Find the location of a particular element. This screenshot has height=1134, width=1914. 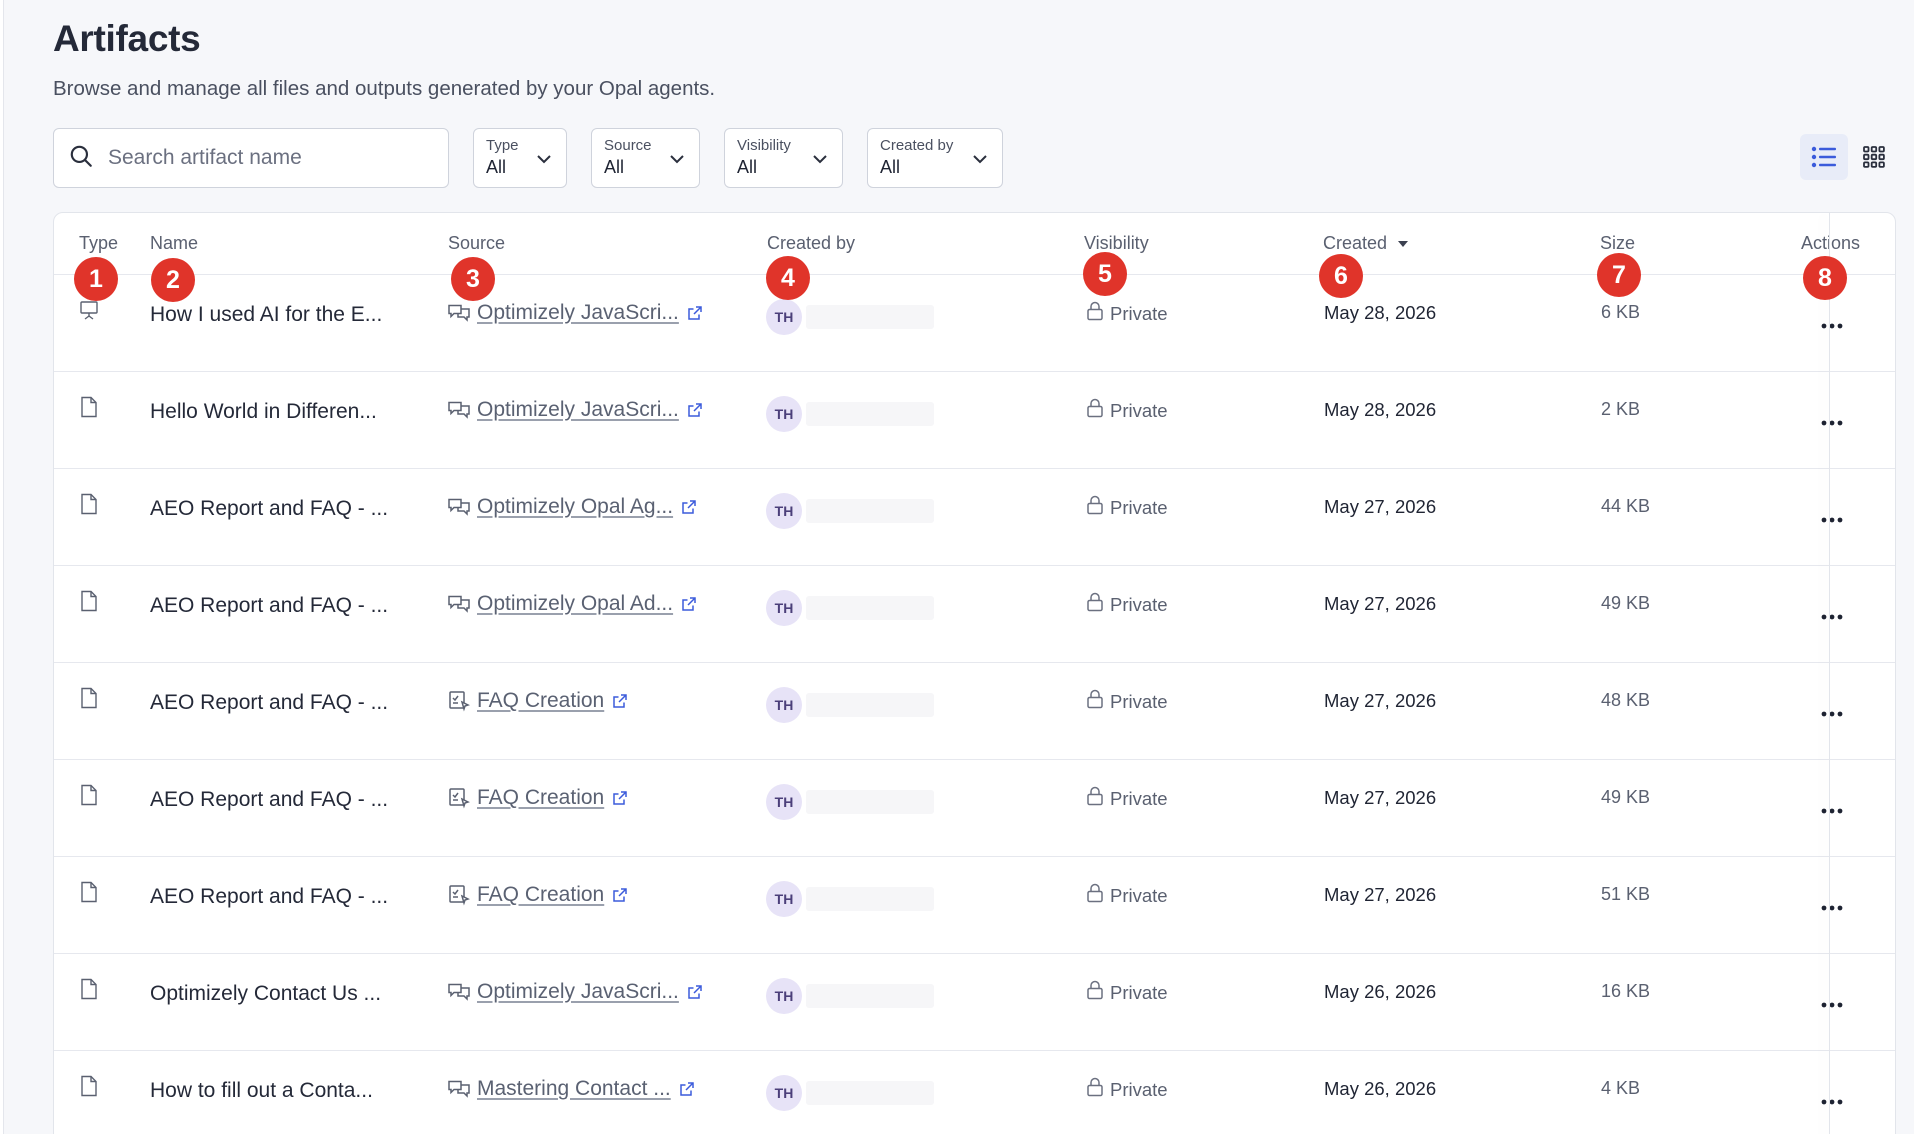

search-input is located at coordinates (268, 158).